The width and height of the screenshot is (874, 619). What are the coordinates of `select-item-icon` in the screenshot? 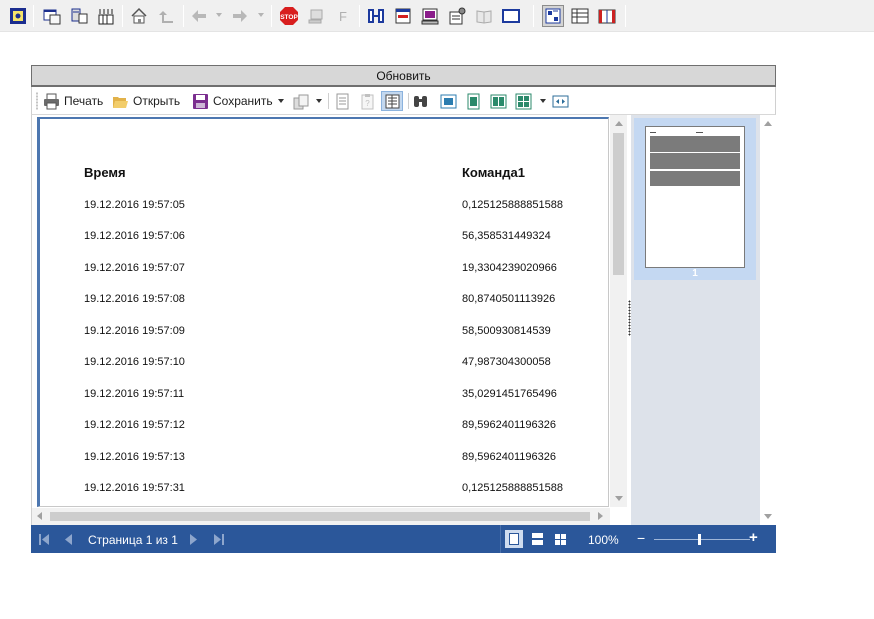 It's located at (553, 16).